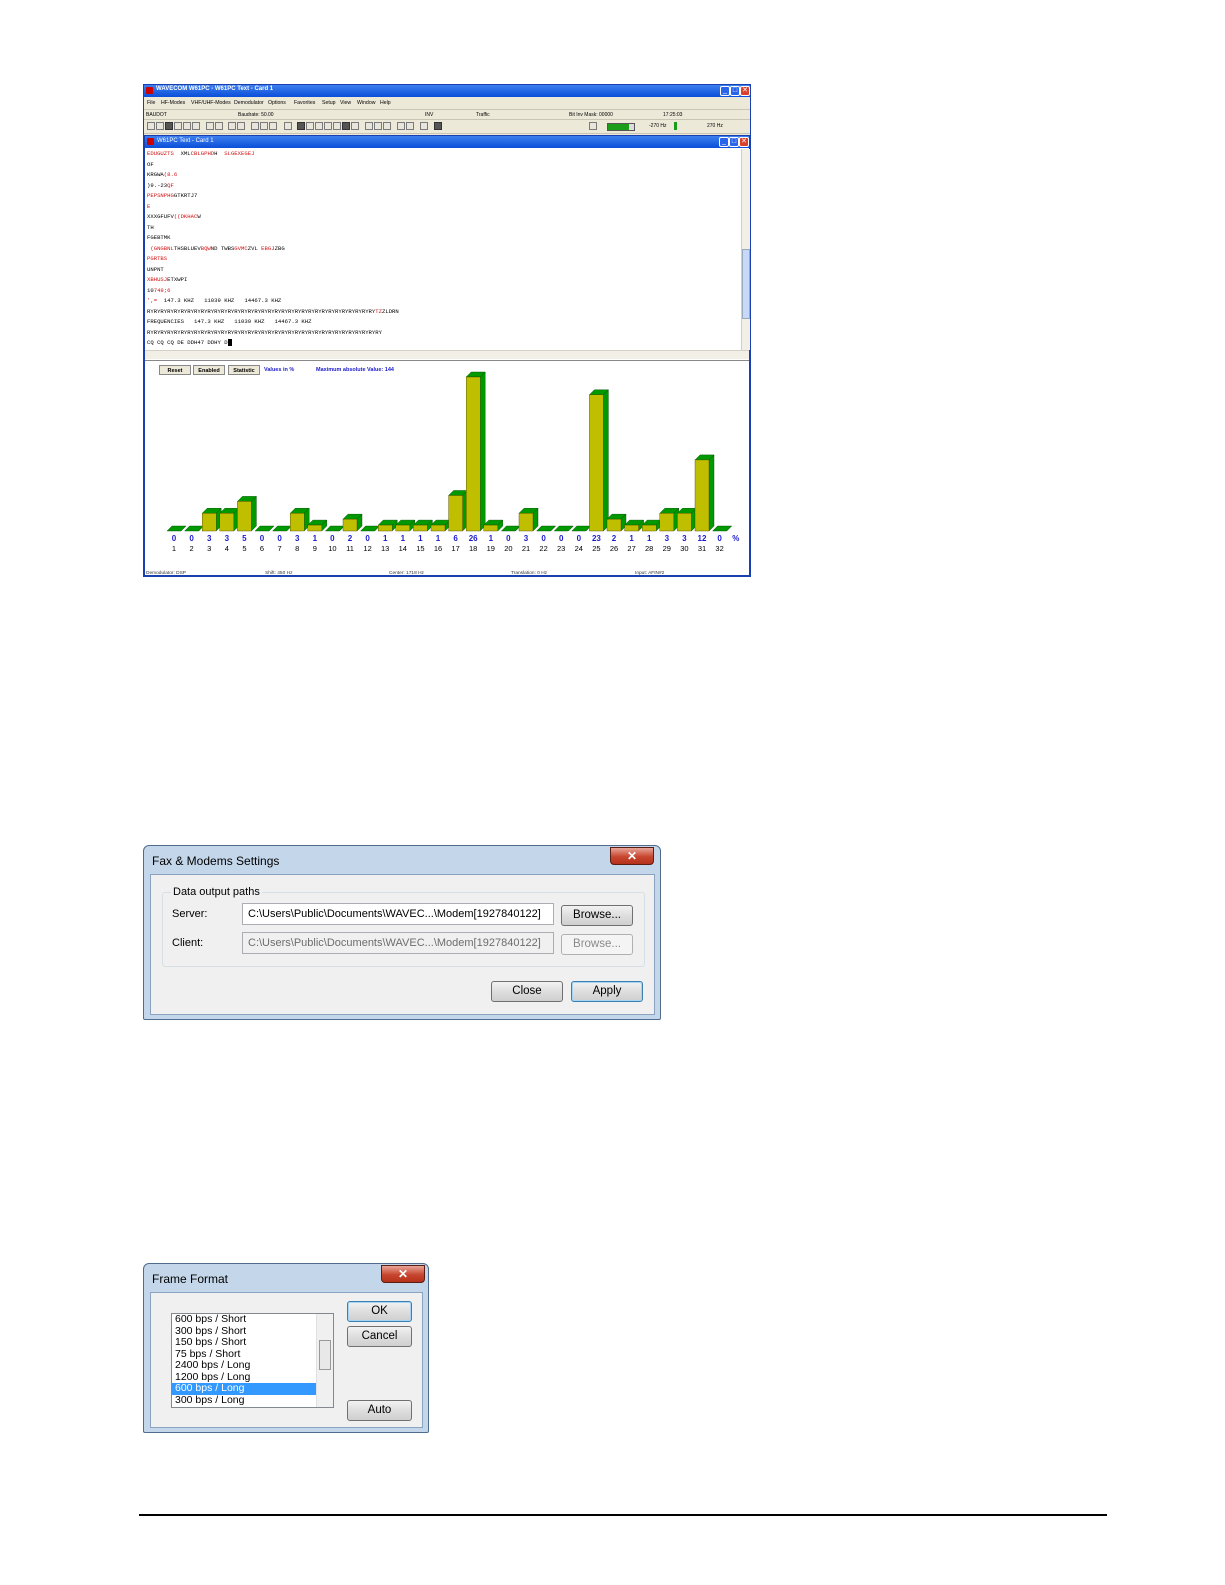 The height and width of the screenshot is (1585, 1225). I want to click on auto-button: Auto, so click(379, 1410).